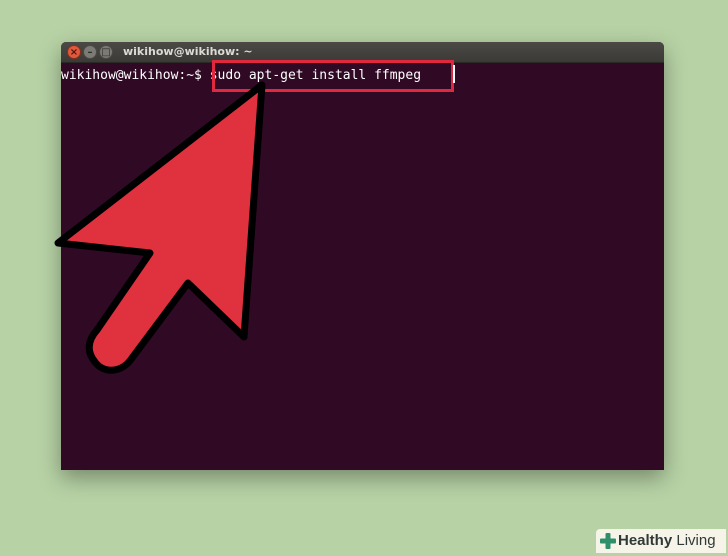 The width and height of the screenshot is (728, 556). What do you see at coordinates (90, 52) in the screenshot?
I see `minimize-icon: –` at bounding box center [90, 52].